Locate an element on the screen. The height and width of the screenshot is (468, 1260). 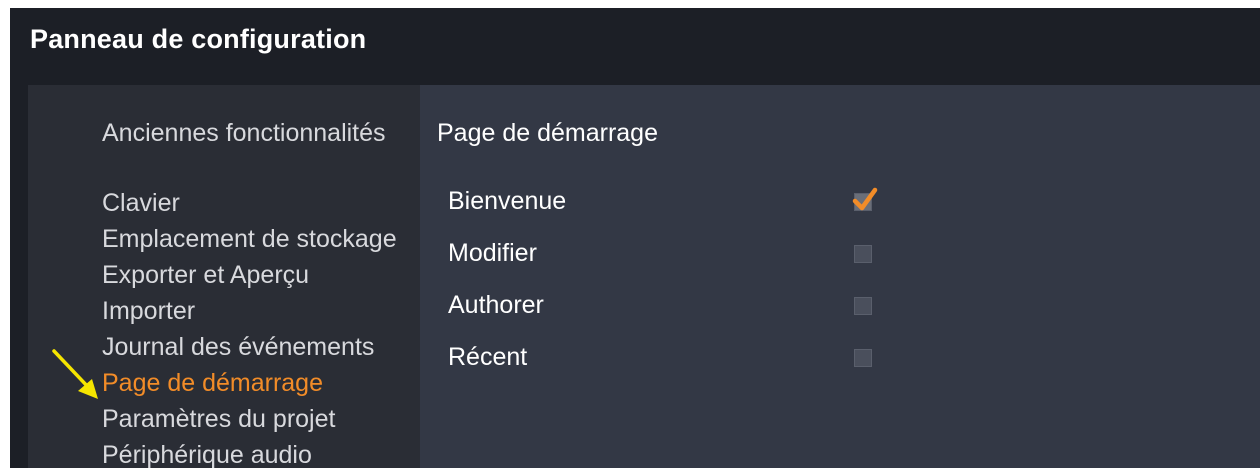
sidebar-item-event-log: Journal des événements is located at coordinates (249, 347).